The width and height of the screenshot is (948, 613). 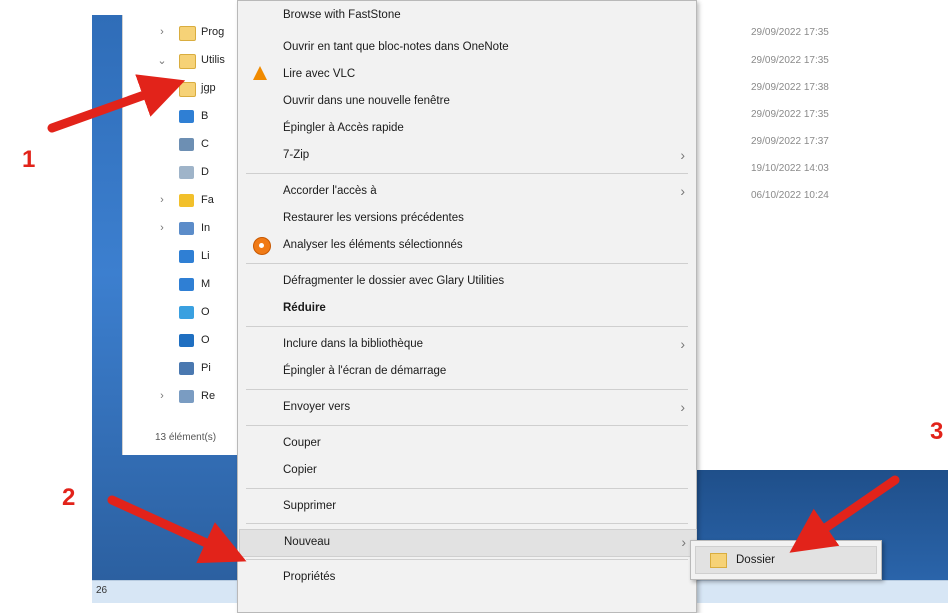 I want to click on callout-1: 1, so click(x=29, y=159).